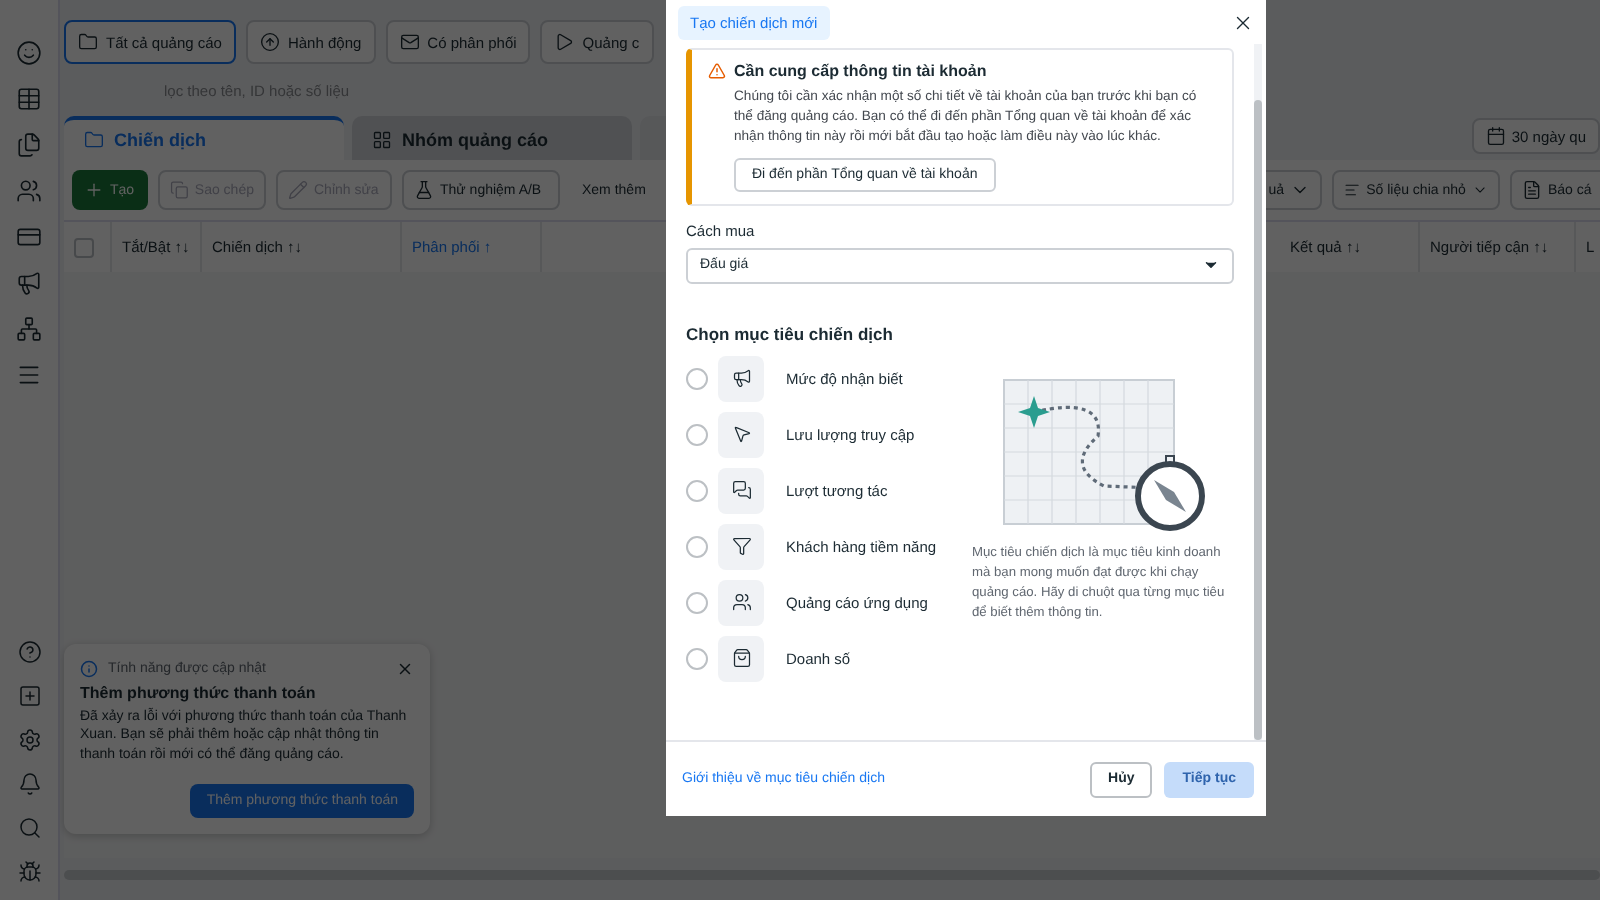 The width and height of the screenshot is (1600, 900). What do you see at coordinates (1352, 190) in the screenshot?
I see `lines-icon` at bounding box center [1352, 190].